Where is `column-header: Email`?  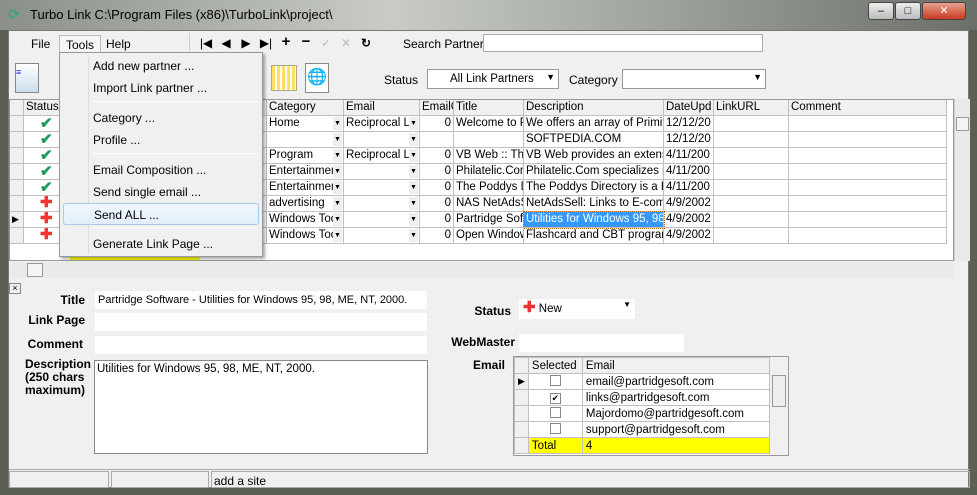
column-header: Email is located at coordinates (382, 108).